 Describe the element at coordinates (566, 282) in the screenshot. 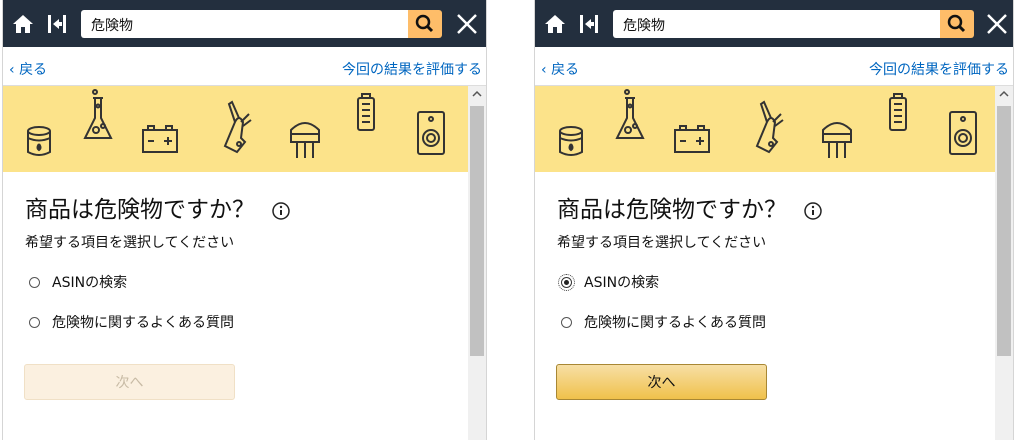

I see `radio-button-selected` at that location.